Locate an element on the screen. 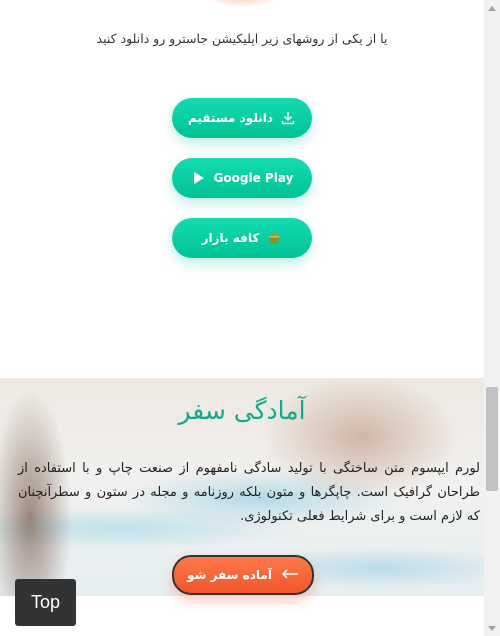 This screenshot has width=500, height=636. cafe-bazaar-button: کافه بازار is located at coordinates (242, 238).